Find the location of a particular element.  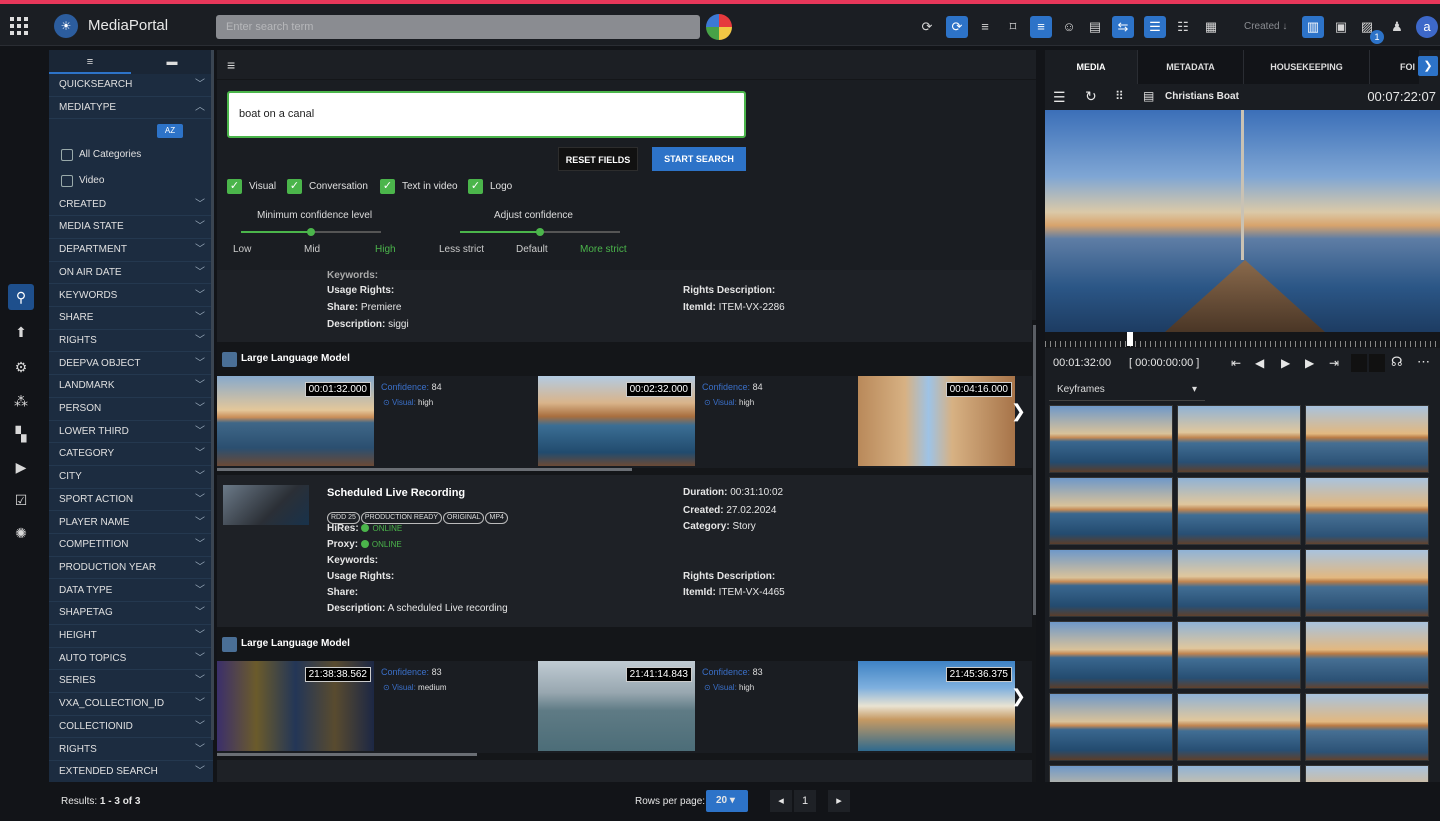

sync-icon: ⟳ is located at coordinates (927, 27).